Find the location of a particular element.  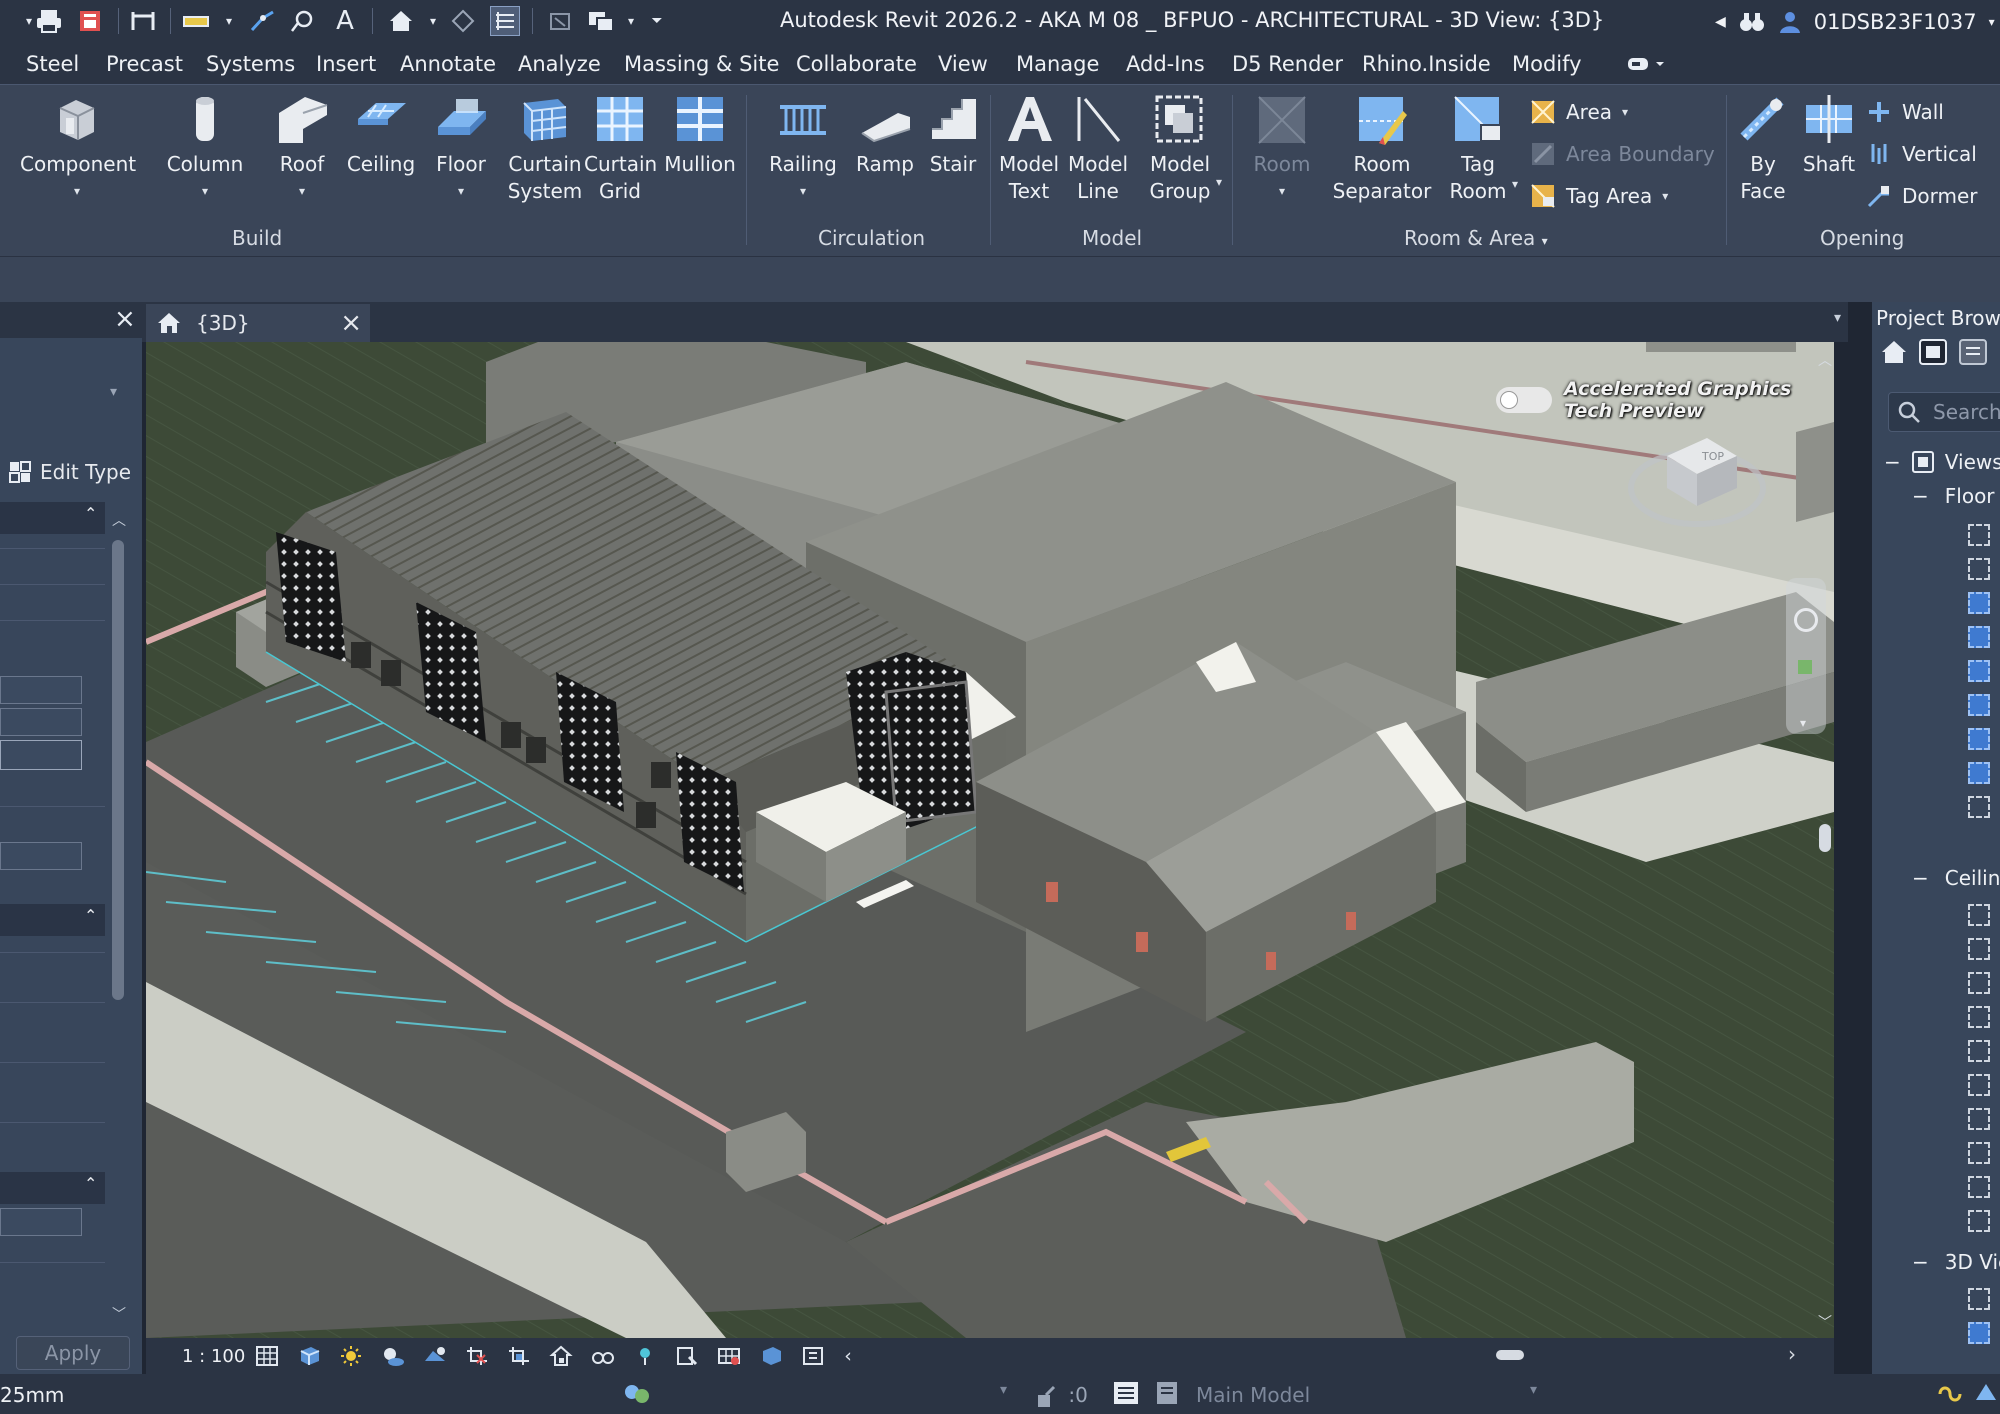

area-boundary-button: Area Boundary is located at coordinates (1622, 154).